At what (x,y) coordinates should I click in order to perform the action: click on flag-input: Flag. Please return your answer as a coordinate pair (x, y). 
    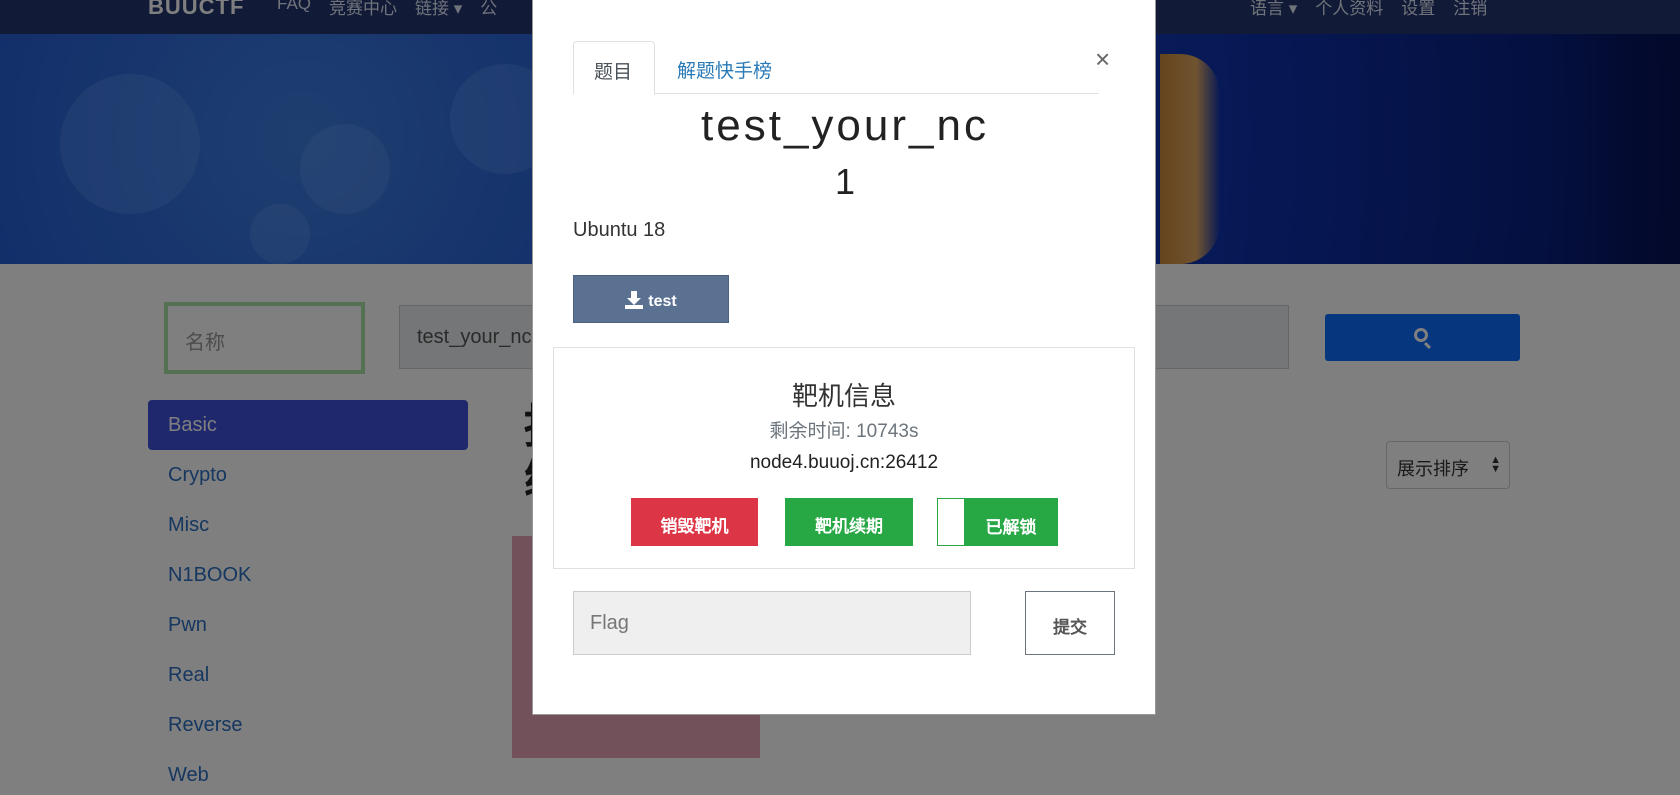
    Looking at the image, I should click on (772, 623).